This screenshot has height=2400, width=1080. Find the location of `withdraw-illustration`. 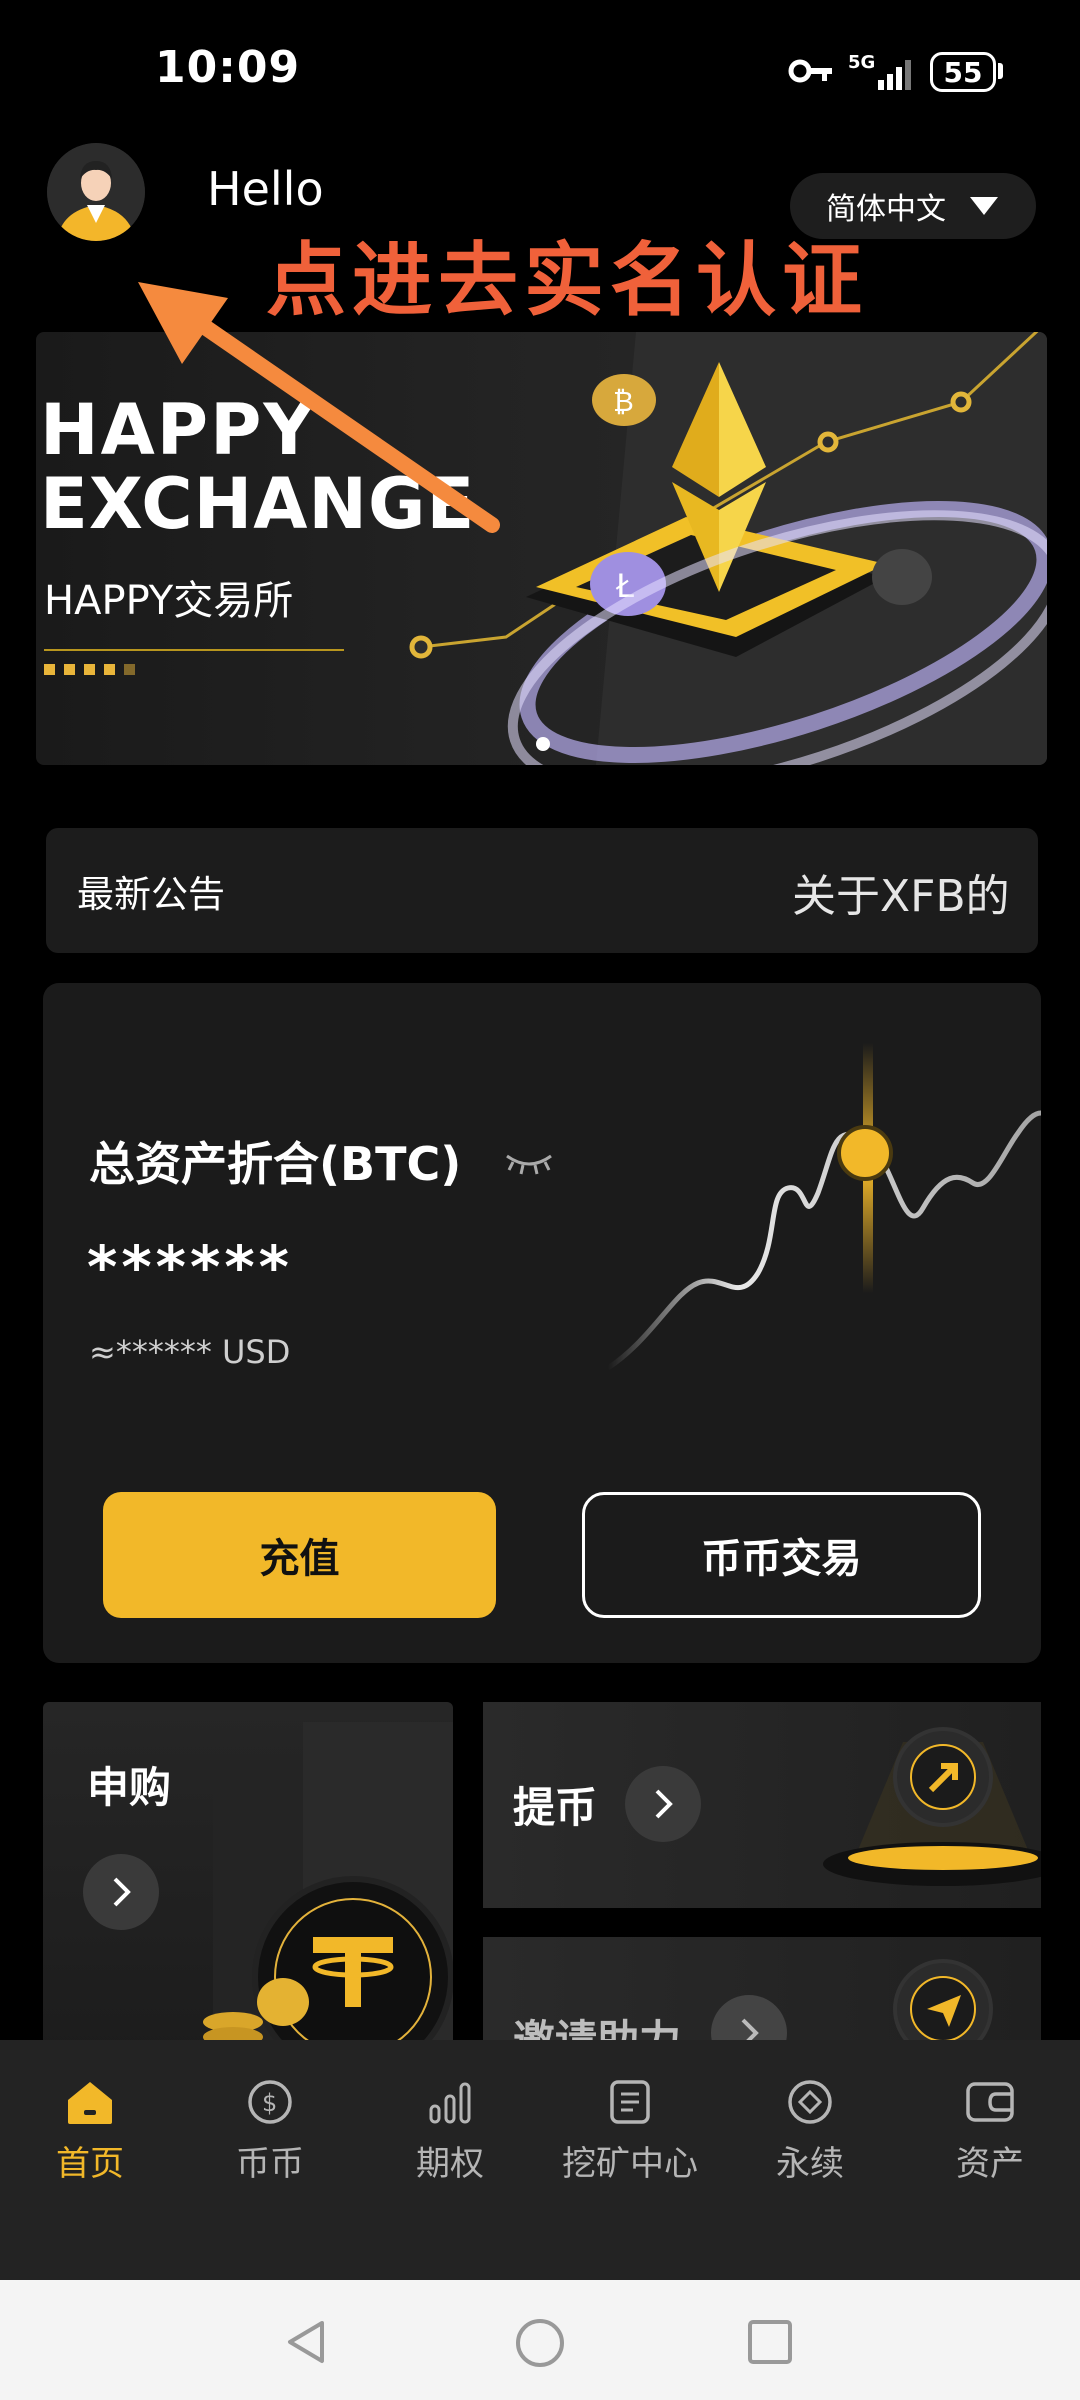

withdraw-illustration is located at coordinates (932, 1806).